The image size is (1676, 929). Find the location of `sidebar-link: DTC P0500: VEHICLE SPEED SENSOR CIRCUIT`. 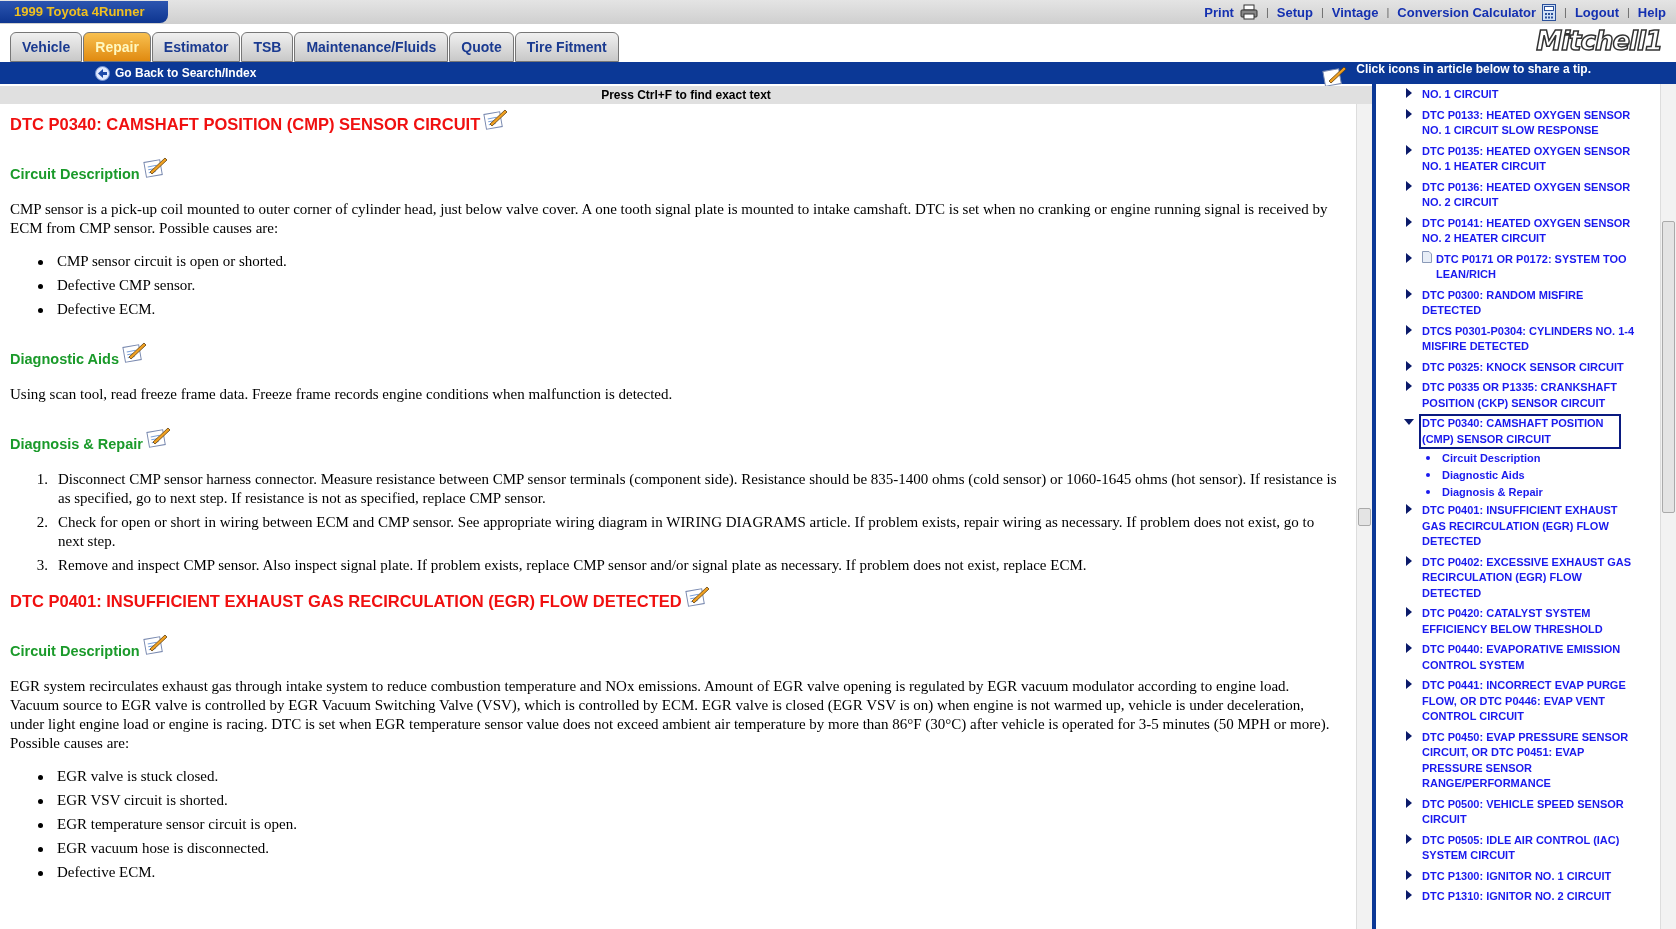

sidebar-link: DTC P0500: VEHICLE SPEED SENSOR CIRCUIT is located at coordinates (1529, 812).